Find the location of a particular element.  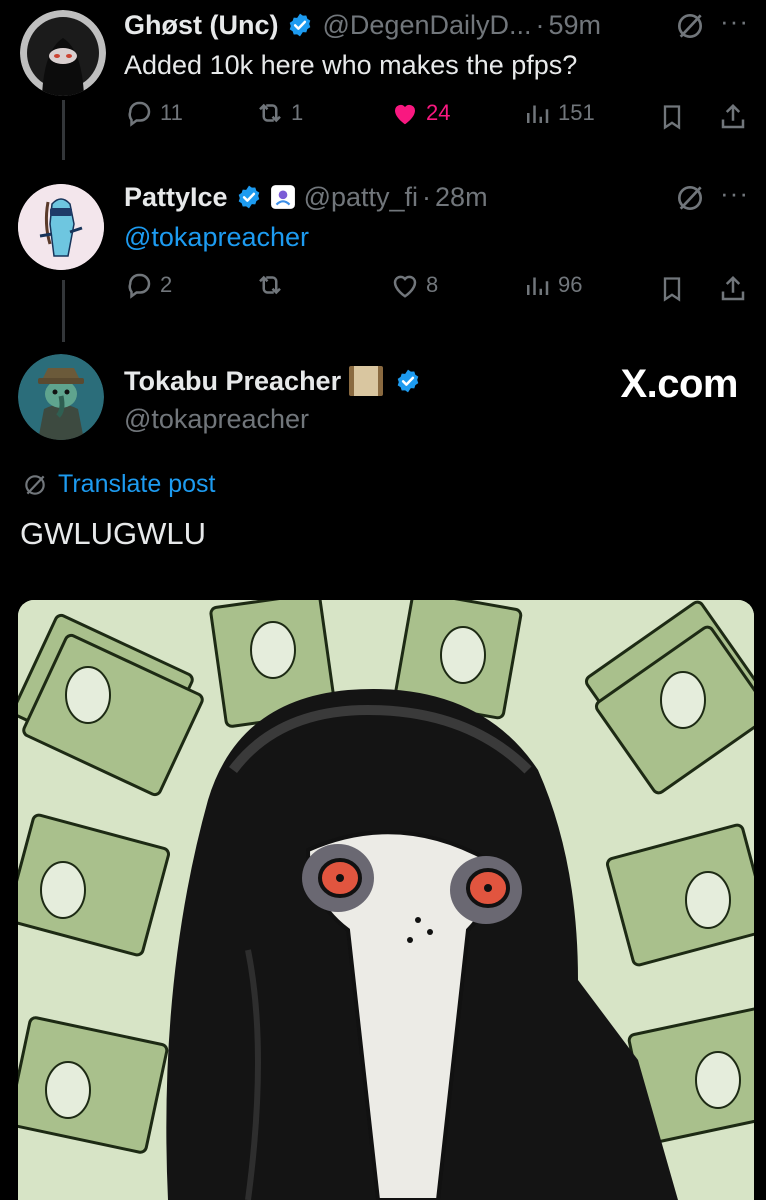

author-name: PattyIce is located at coordinates (176, 197).